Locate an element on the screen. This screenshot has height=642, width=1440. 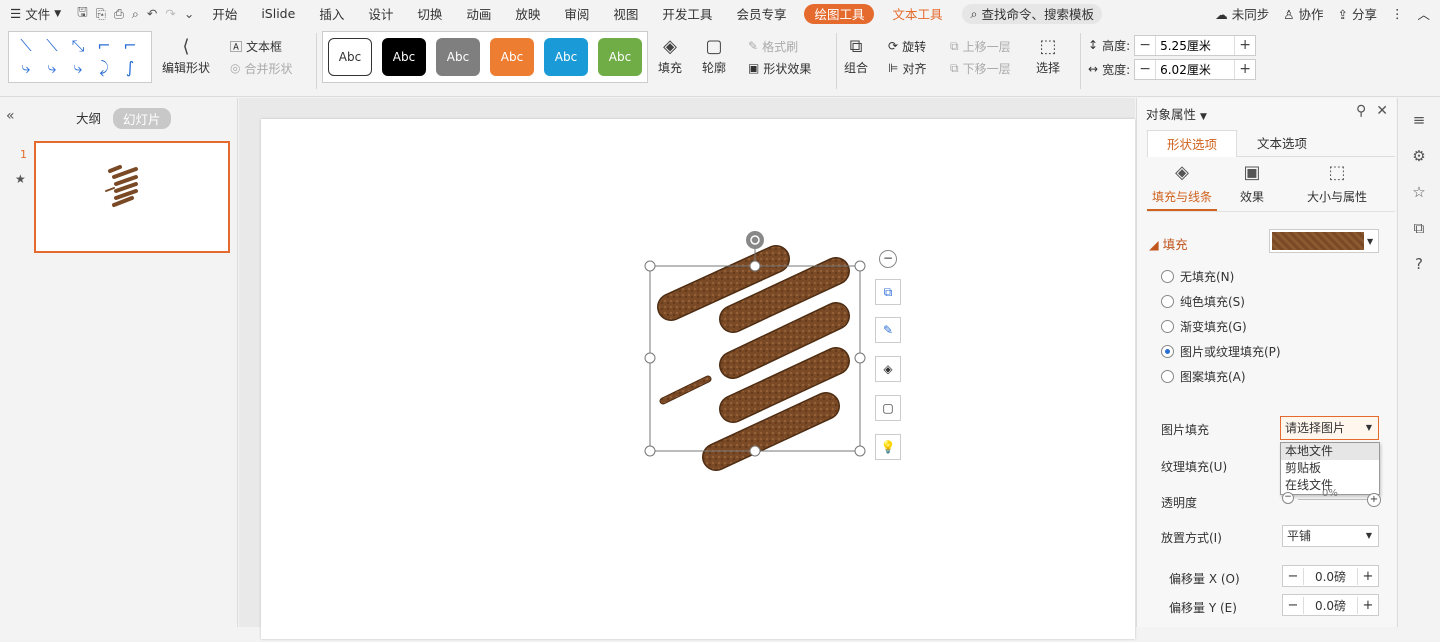
tile-mode-select: 平铺 ▼ is located at coordinates (1330, 536).